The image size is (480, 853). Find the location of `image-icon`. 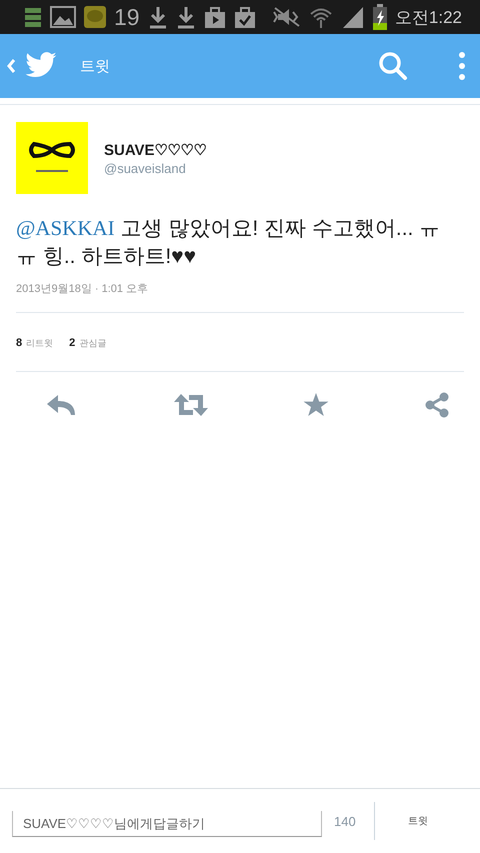

image-icon is located at coordinates (63, 17).